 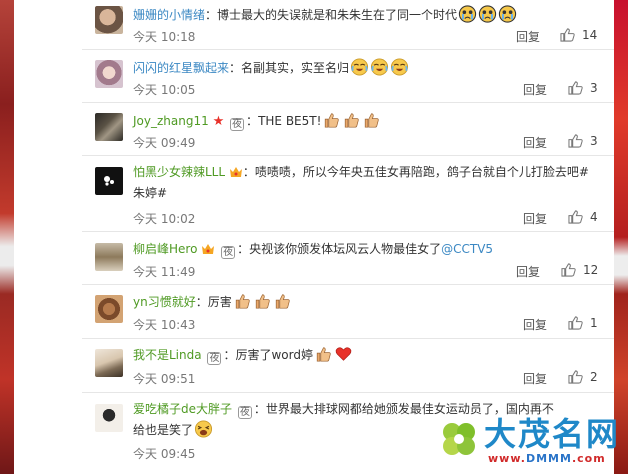 I want to click on comment-time: 今天 09:51, so click(x=164, y=379).